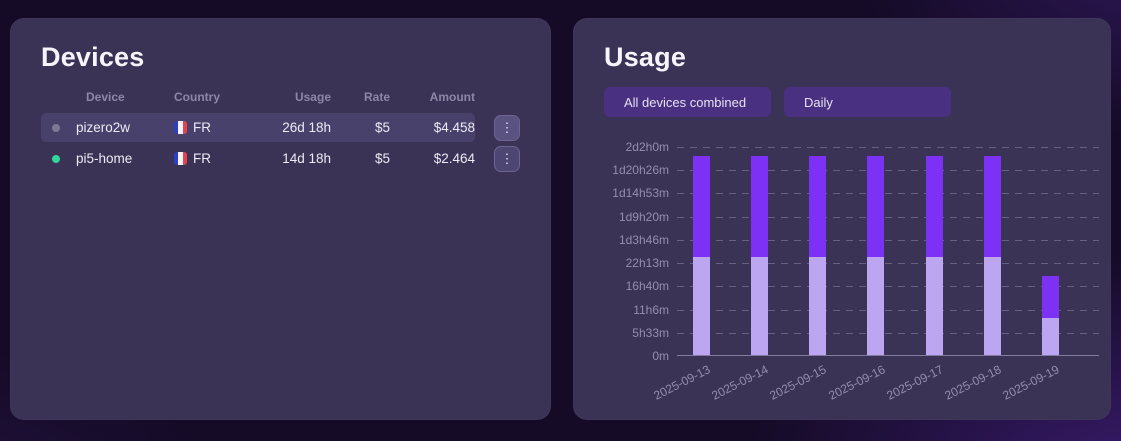 This screenshot has width=1121, height=441. Describe the element at coordinates (640, 193) in the screenshot. I see `y-axis-tick-label: 1d14h53m` at that location.